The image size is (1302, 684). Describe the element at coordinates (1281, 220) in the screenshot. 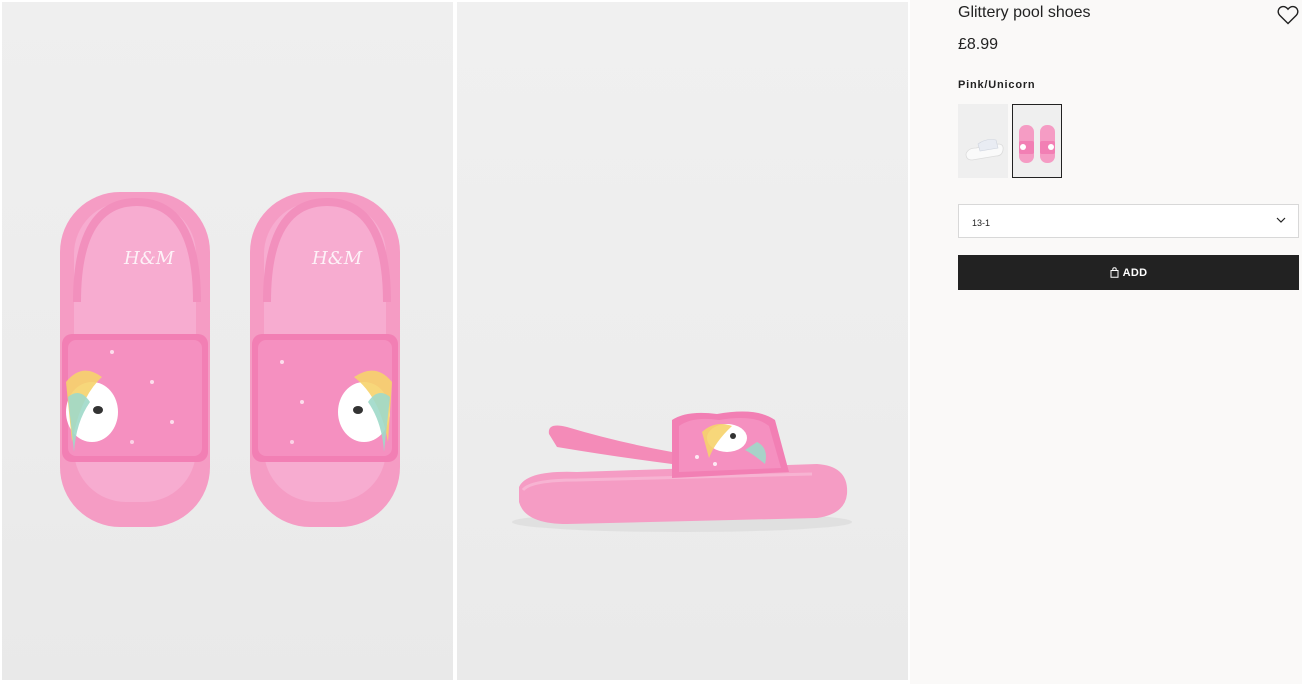

I see `chevron-down-icon` at that location.